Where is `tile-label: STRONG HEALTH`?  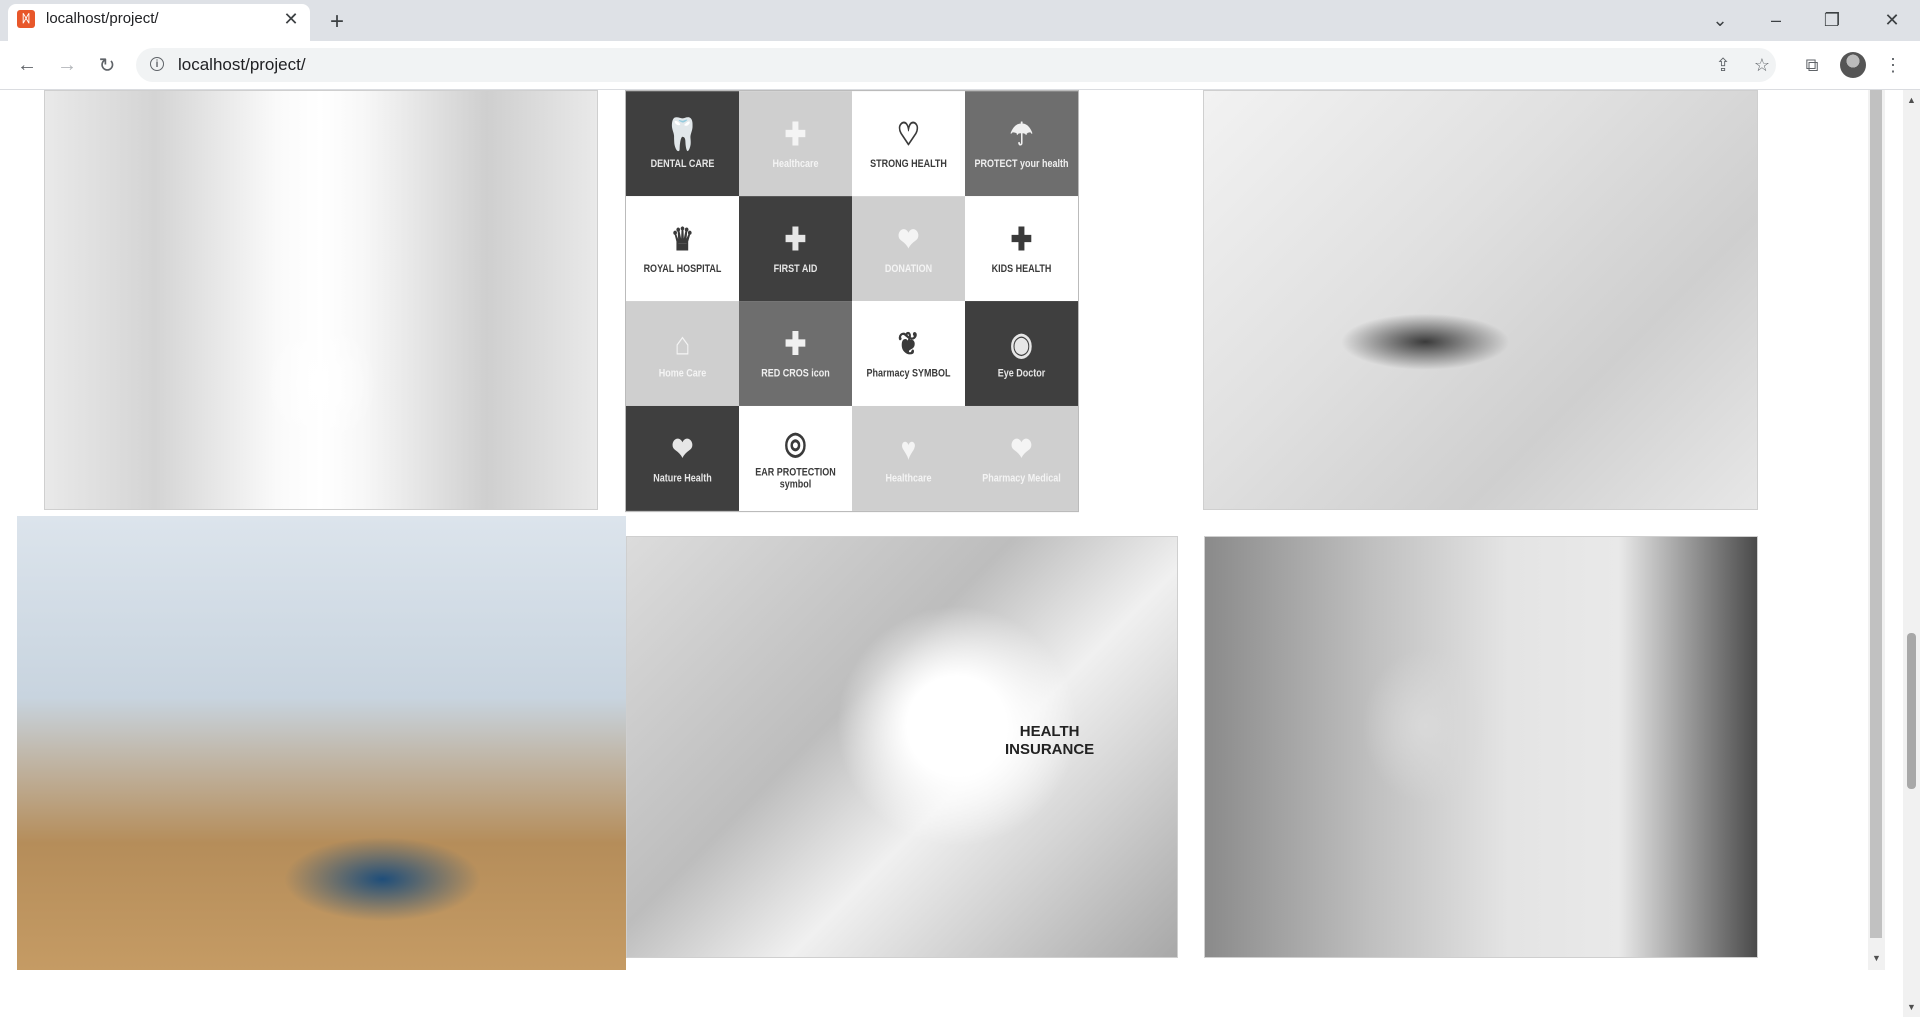 tile-label: STRONG HEALTH is located at coordinates (908, 163).